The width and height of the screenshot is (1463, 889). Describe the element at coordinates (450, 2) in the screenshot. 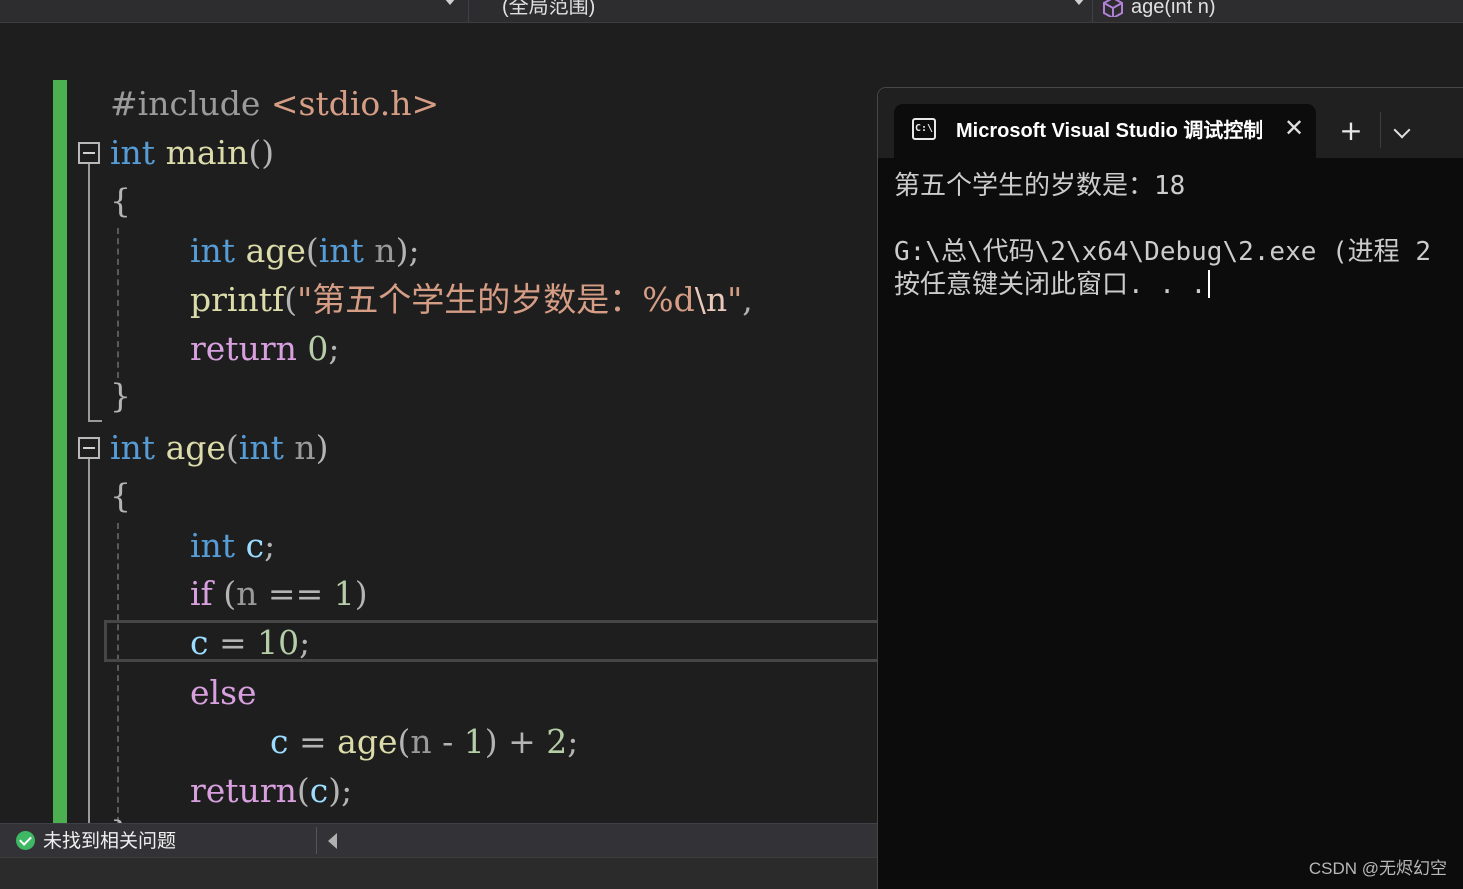

I see `project-dropdown-chevron-icon` at that location.